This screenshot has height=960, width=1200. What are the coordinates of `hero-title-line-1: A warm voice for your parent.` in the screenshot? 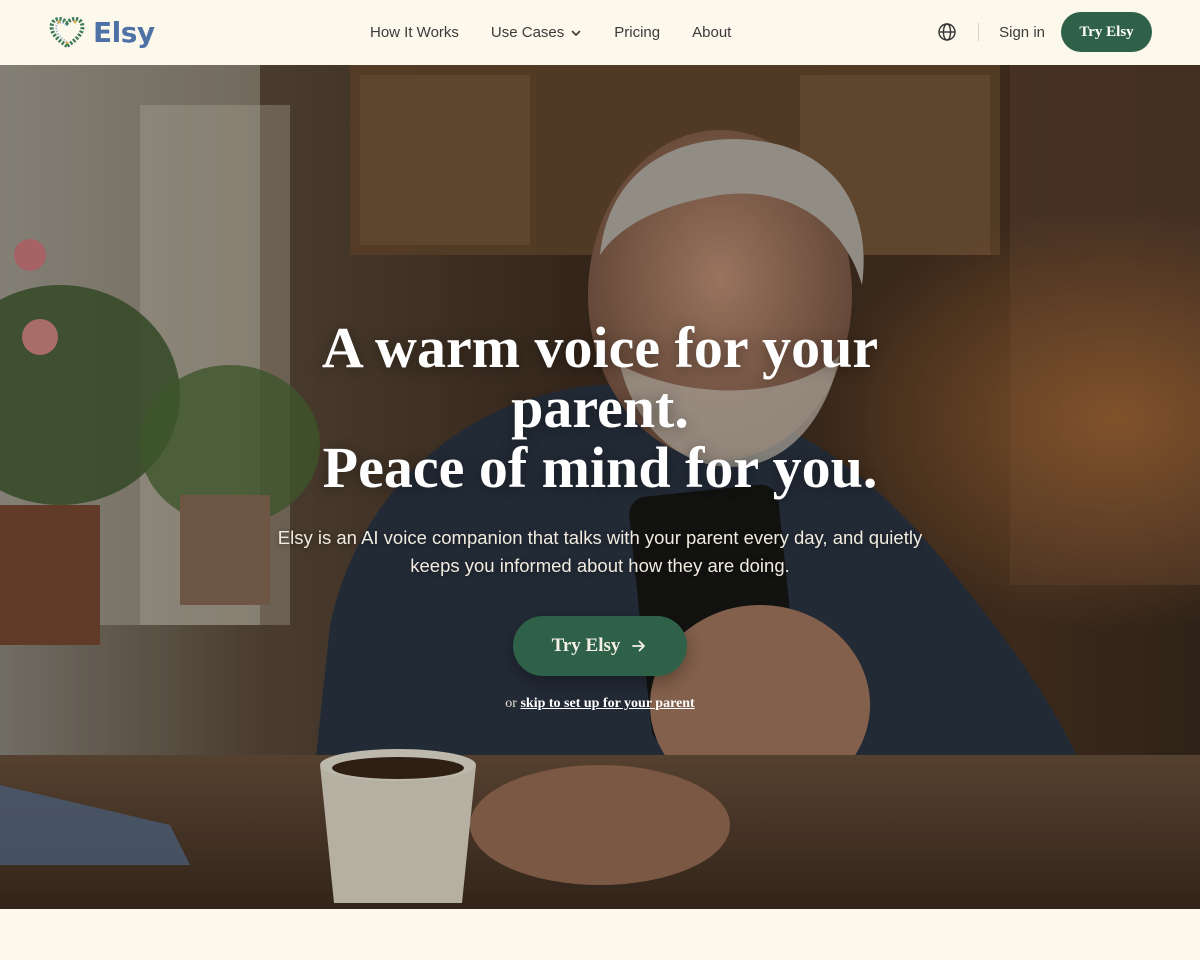 It's located at (600, 377).